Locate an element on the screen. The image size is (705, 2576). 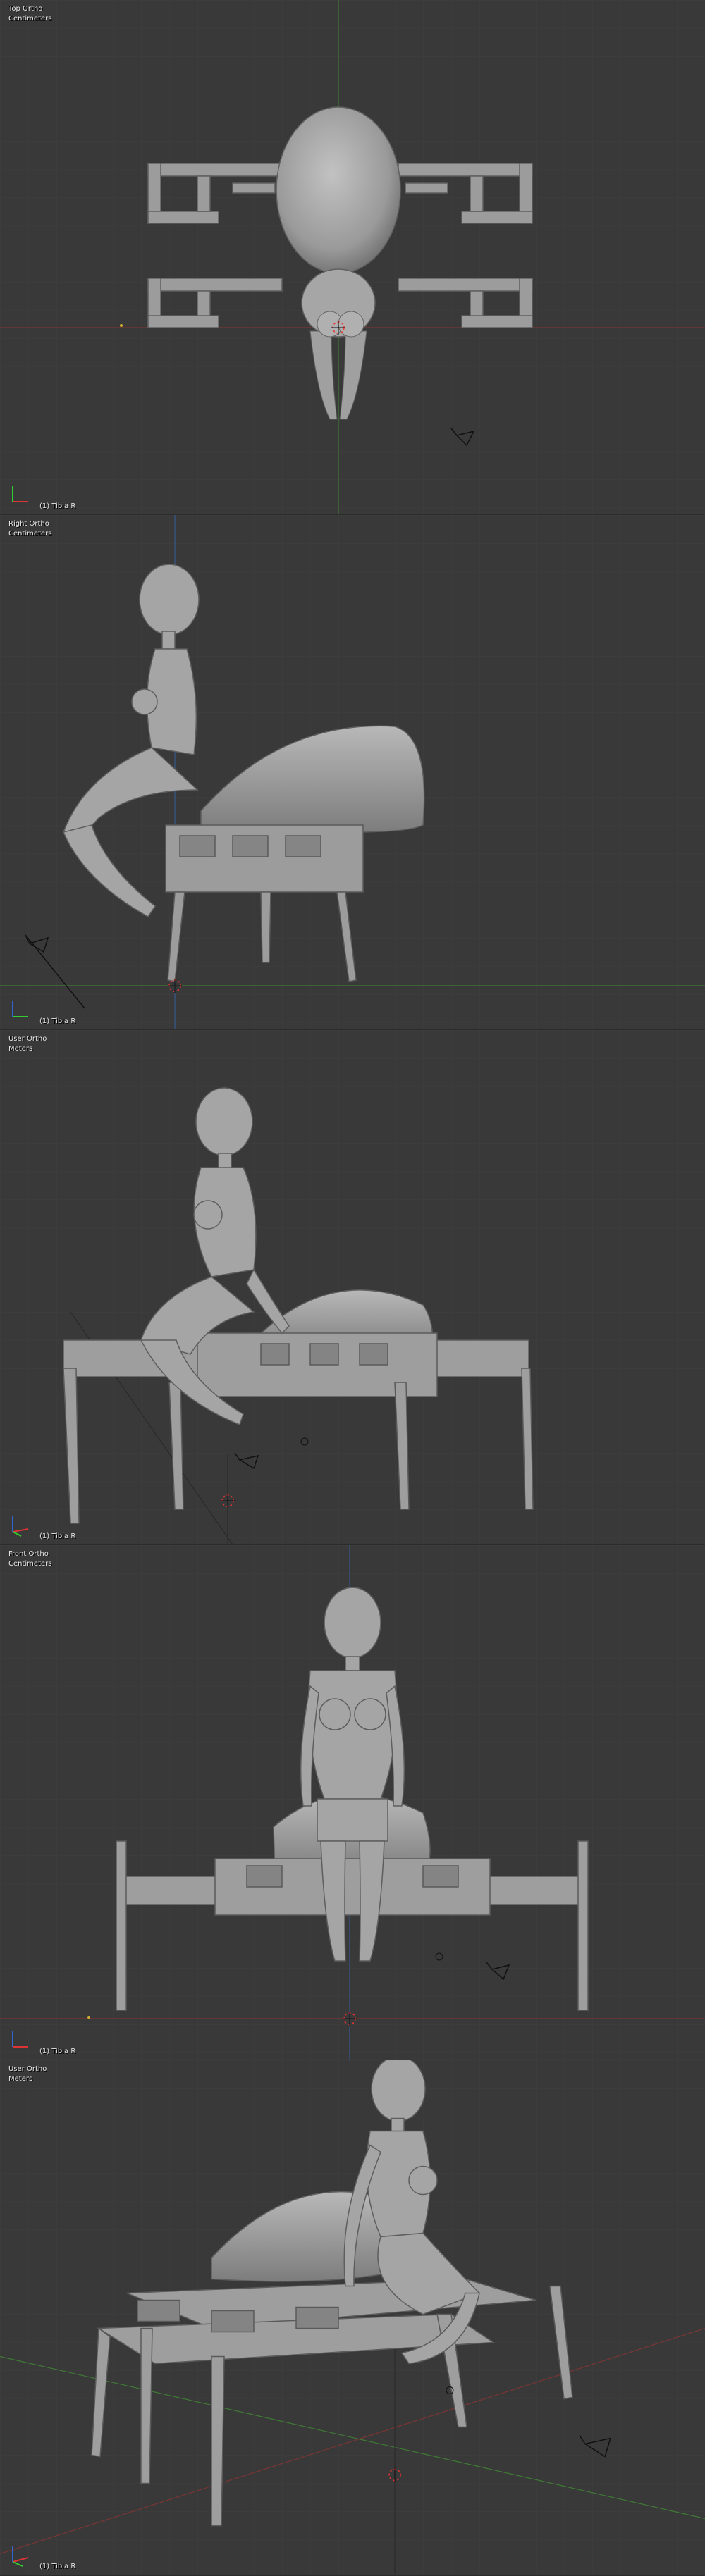
viewport-hud: Right Ortho Centimeters is located at coordinates (29, 529).